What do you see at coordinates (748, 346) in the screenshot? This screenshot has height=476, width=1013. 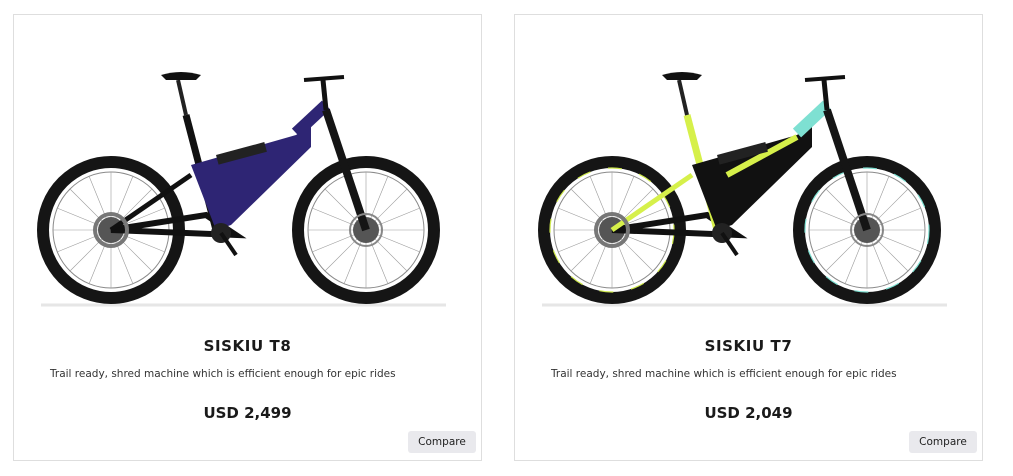 I see `product-title: SISKIU T7` at bounding box center [748, 346].